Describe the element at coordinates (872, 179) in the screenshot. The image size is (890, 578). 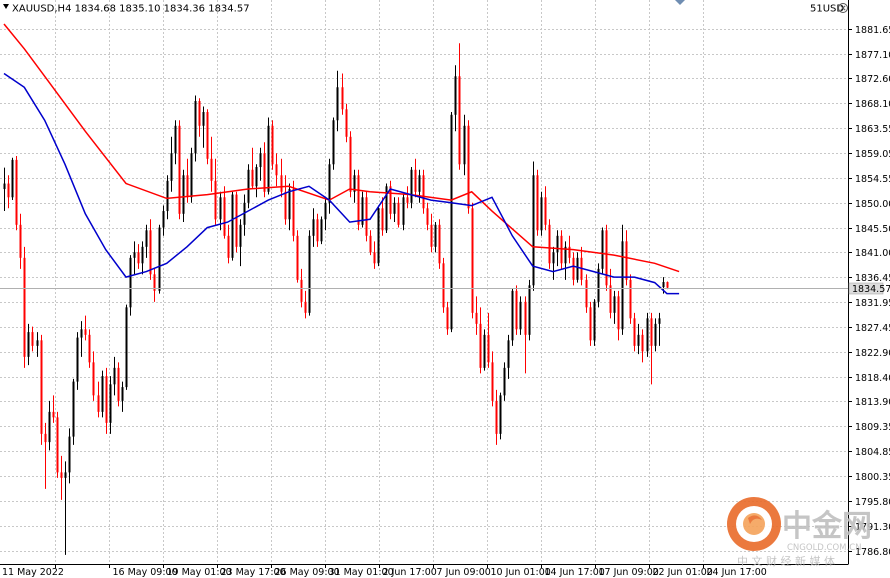
I see `y-tick-label: 1854.55` at that location.